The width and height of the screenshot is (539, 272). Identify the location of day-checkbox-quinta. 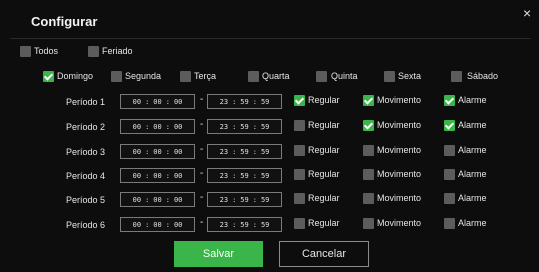
(321, 76).